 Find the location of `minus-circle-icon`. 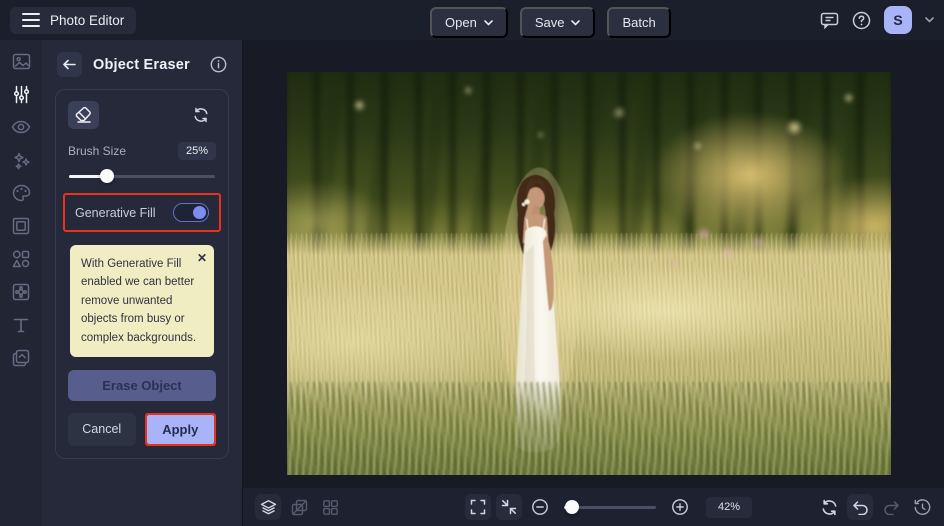

minus-circle-icon is located at coordinates (540, 507).